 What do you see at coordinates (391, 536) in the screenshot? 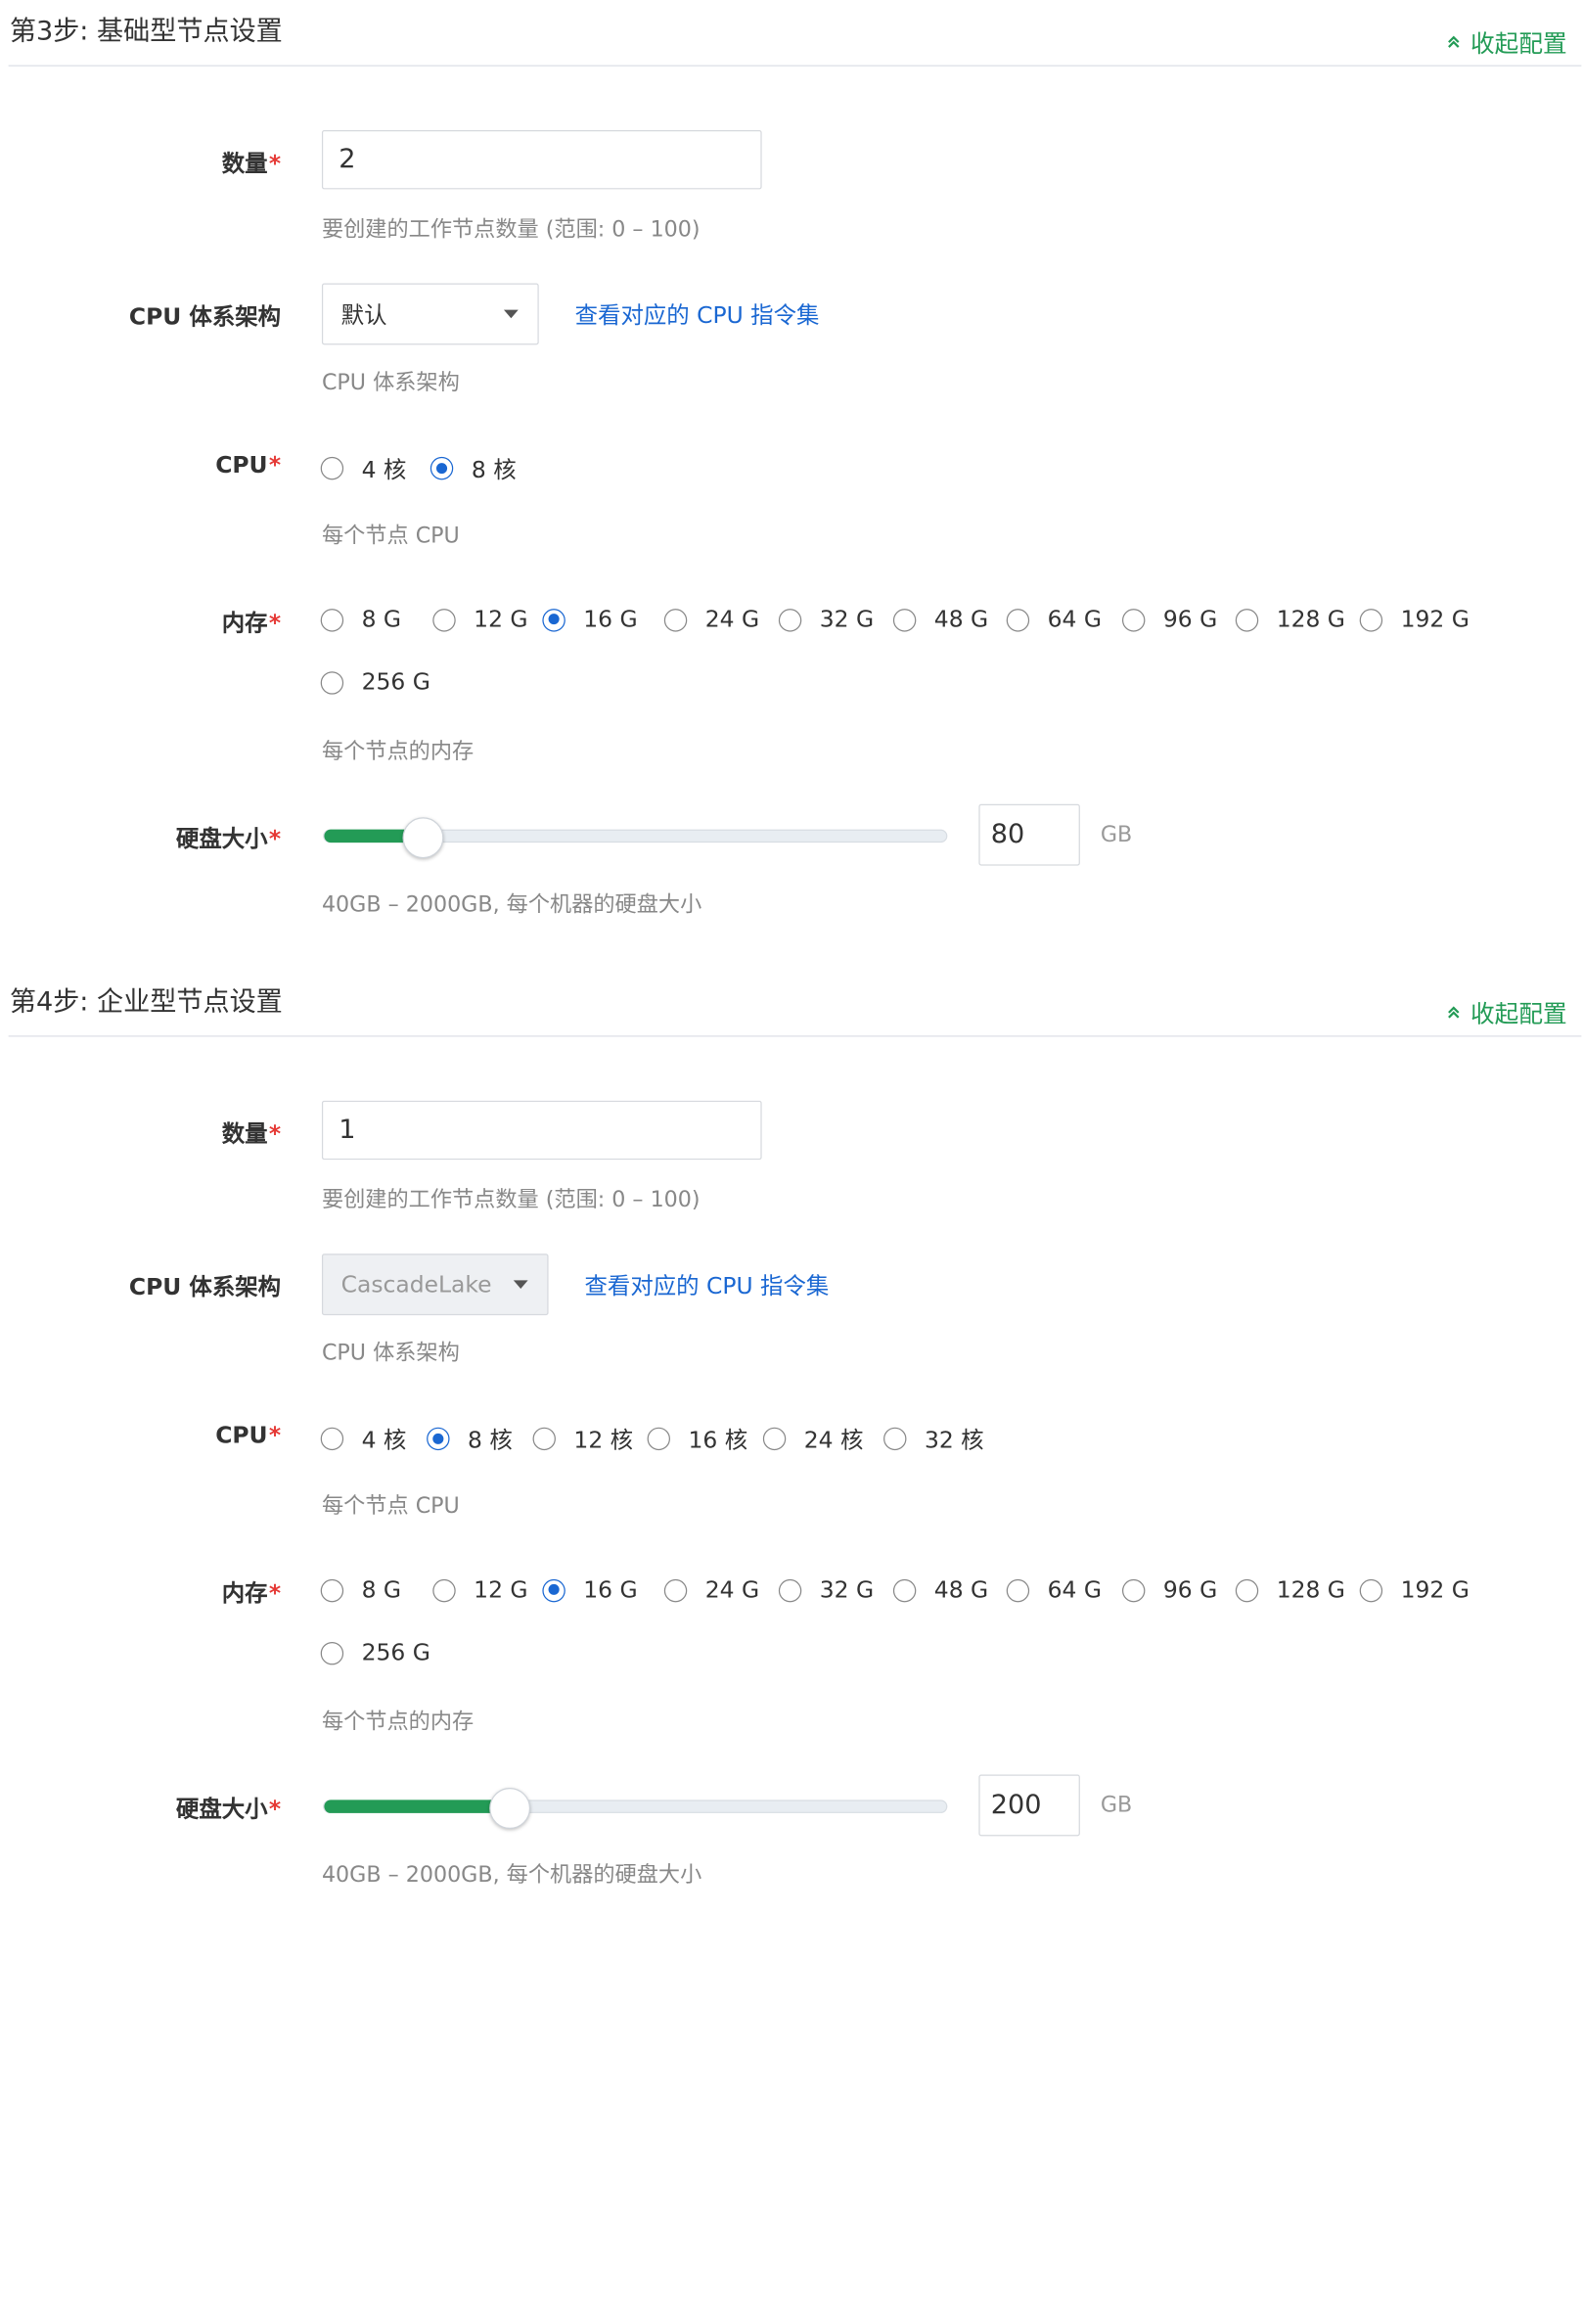
I see `step3-cpu-help: 每个节点 CPU` at bounding box center [391, 536].